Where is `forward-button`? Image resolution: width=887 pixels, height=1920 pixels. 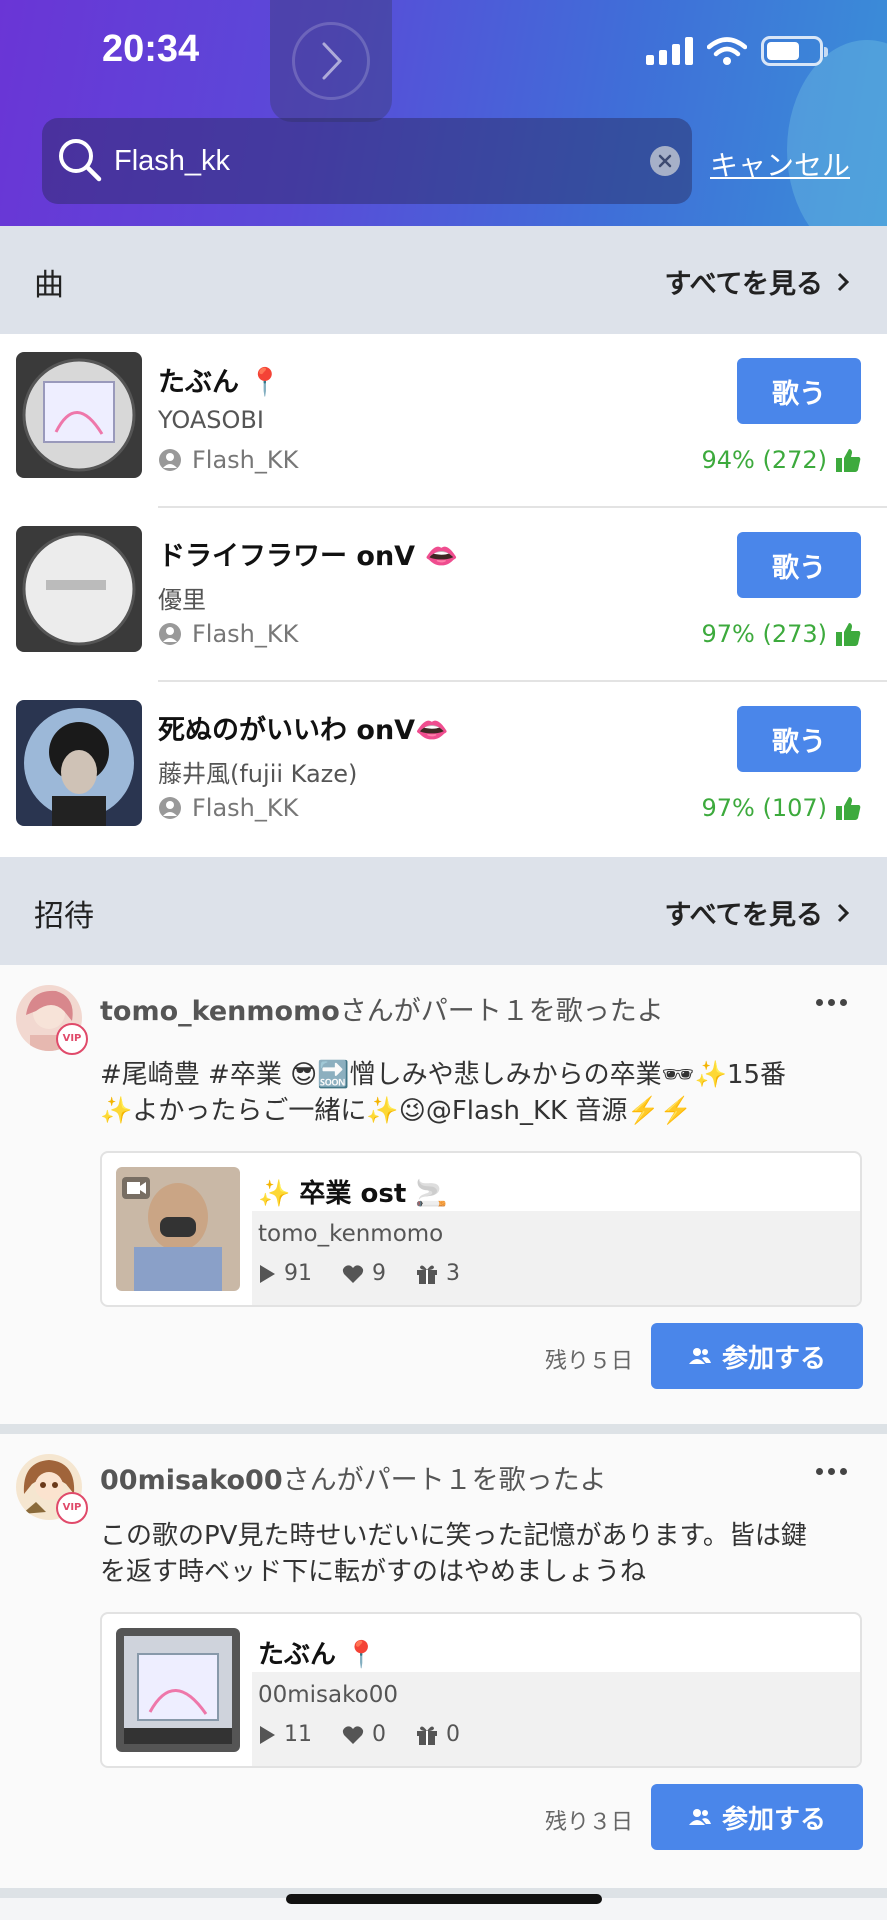 forward-button is located at coordinates (331, 61).